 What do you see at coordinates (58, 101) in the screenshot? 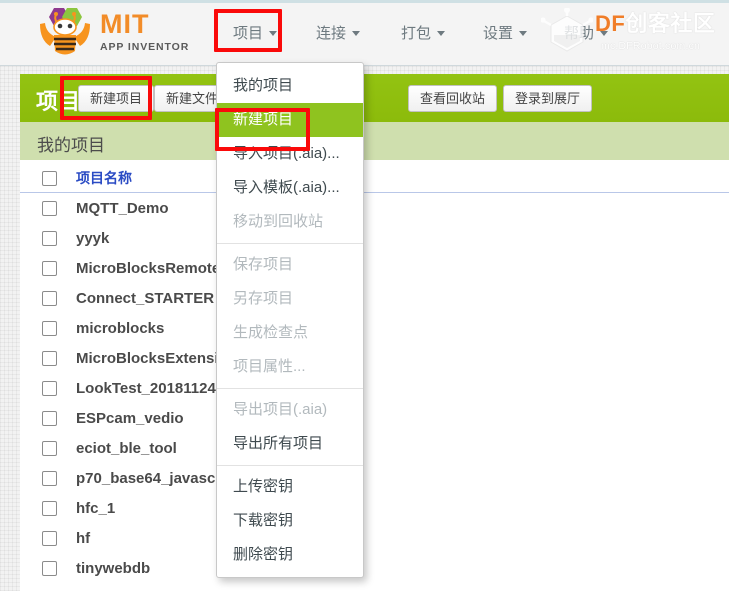
I see `page-title: 项目` at bounding box center [58, 101].